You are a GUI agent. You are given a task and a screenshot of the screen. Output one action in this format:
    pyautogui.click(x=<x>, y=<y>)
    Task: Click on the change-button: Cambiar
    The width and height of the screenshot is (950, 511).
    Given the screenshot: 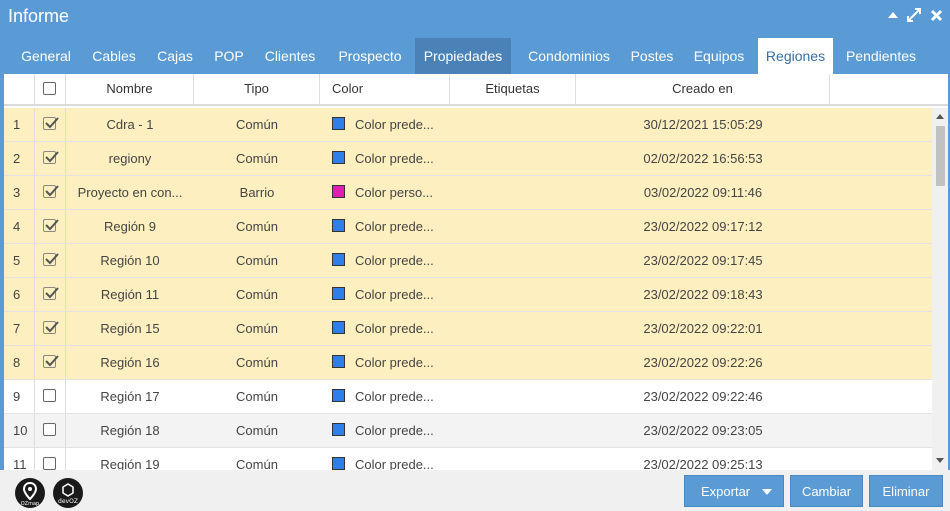 What is the action you would take?
    pyautogui.click(x=826, y=491)
    